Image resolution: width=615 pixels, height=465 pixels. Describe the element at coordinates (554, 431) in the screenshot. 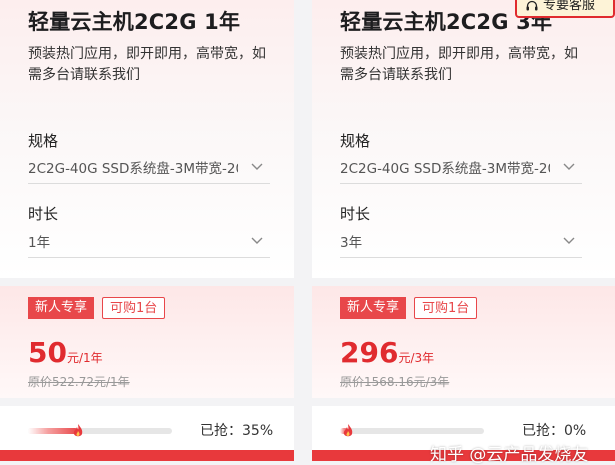

I see `sold-percentage: 已抢：0%` at that location.